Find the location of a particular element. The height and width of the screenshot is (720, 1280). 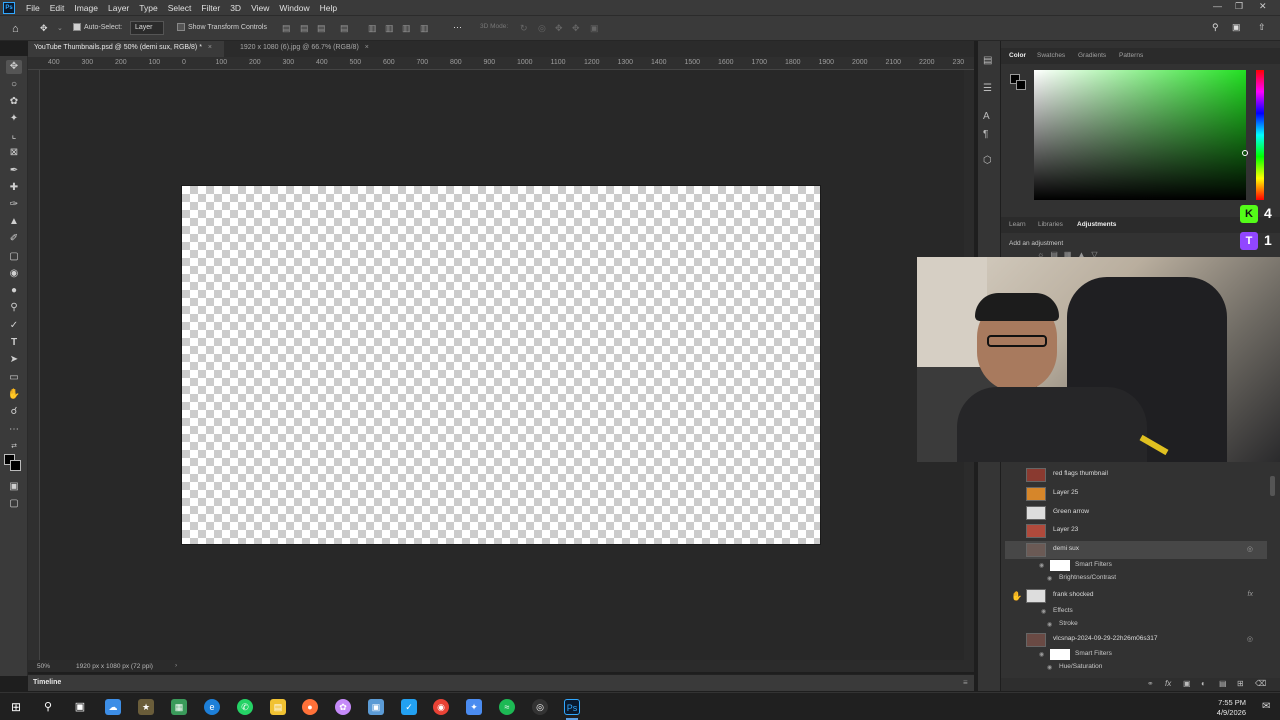

3d-scale-icon: ▣ is located at coordinates (594, 28).